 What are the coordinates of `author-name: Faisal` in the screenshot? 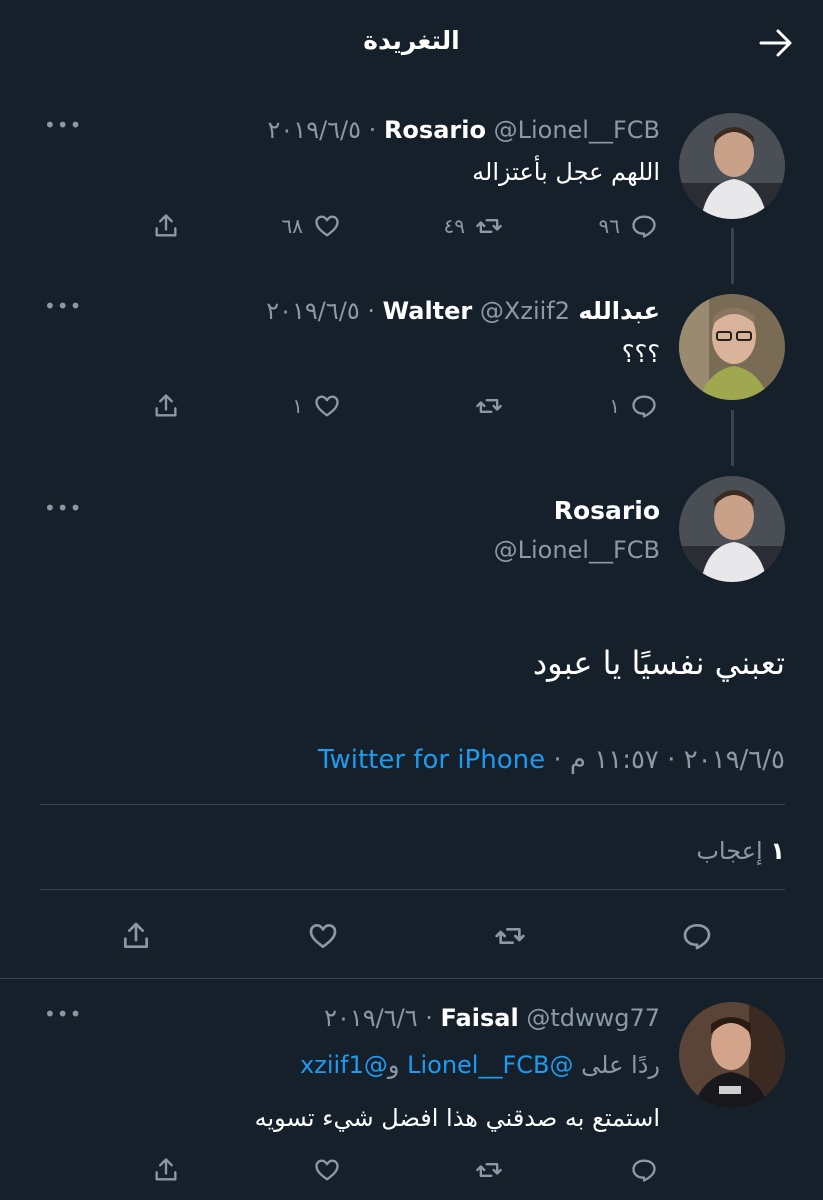 It's located at (479, 1018).